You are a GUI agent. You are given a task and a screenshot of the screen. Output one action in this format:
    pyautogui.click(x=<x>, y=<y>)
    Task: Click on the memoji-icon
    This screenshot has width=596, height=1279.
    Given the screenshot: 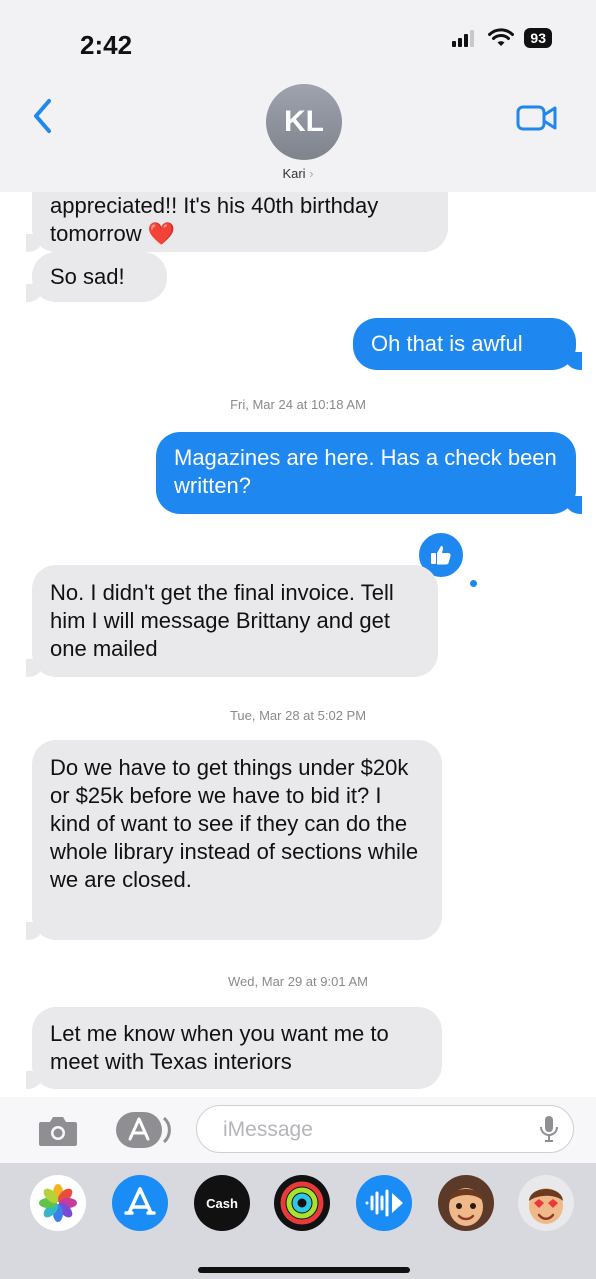 What is the action you would take?
    pyautogui.click(x=466, y=1203)
    